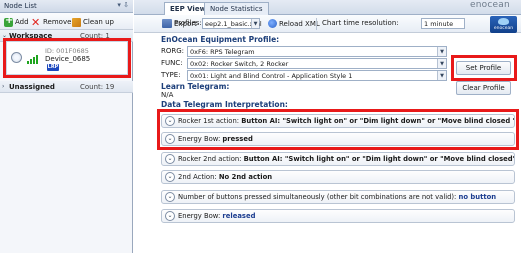  Describe the element at coordinates (237, 139) in the screenshot. I see `interpretation-value: pressed` at that location.